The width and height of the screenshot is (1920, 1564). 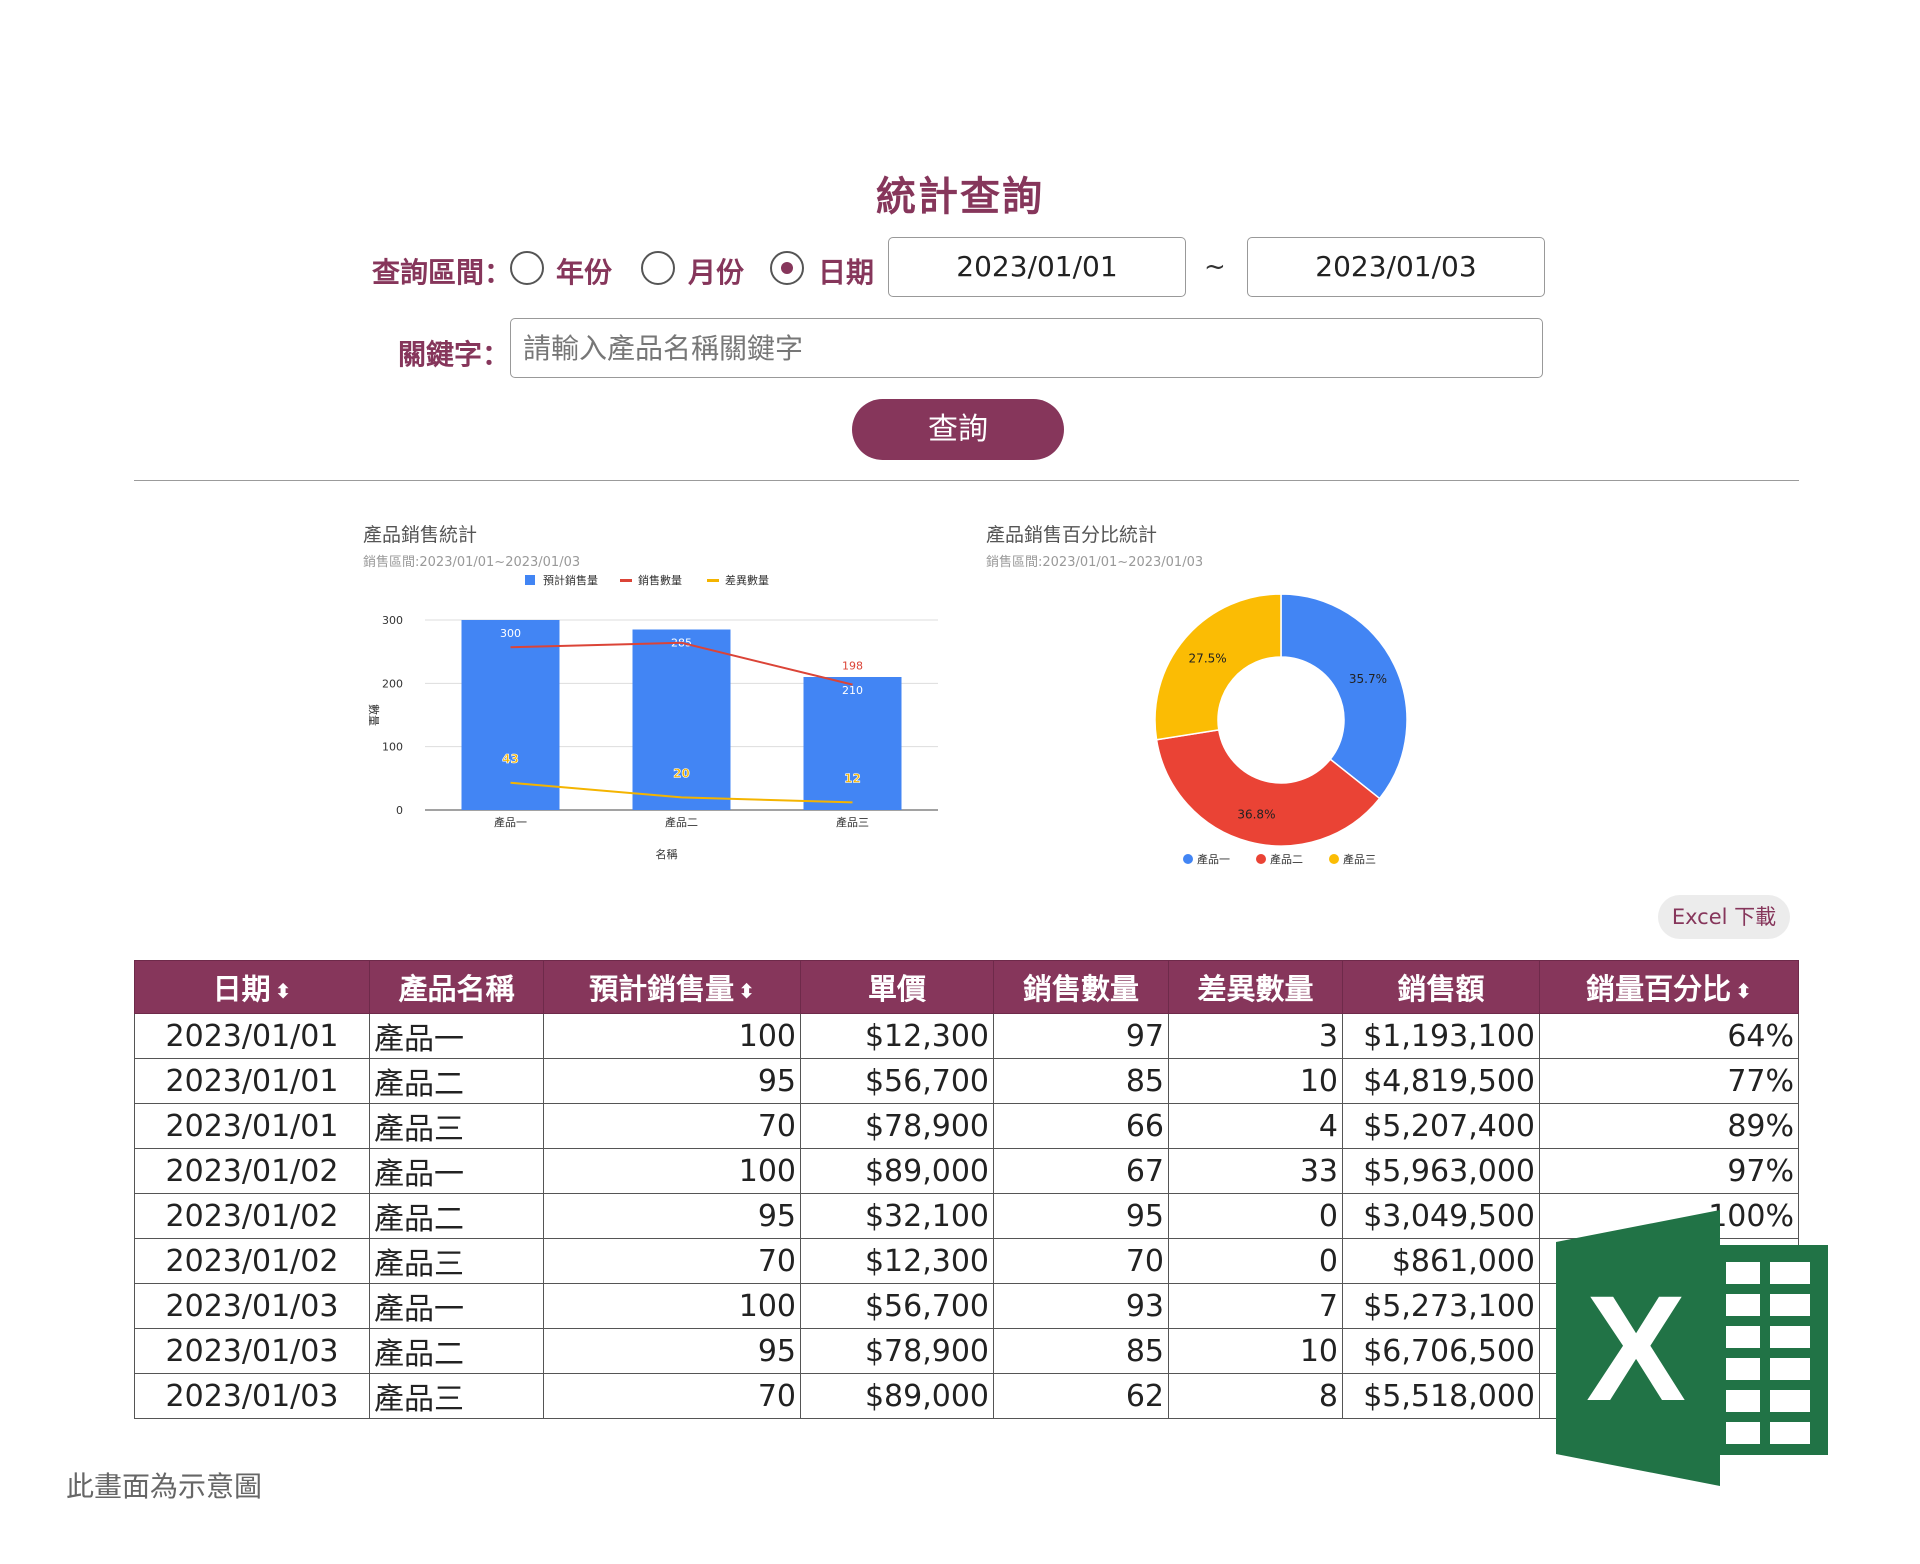 I want to click on column-header-label: 差異數量, so click(x=1255, y=989).